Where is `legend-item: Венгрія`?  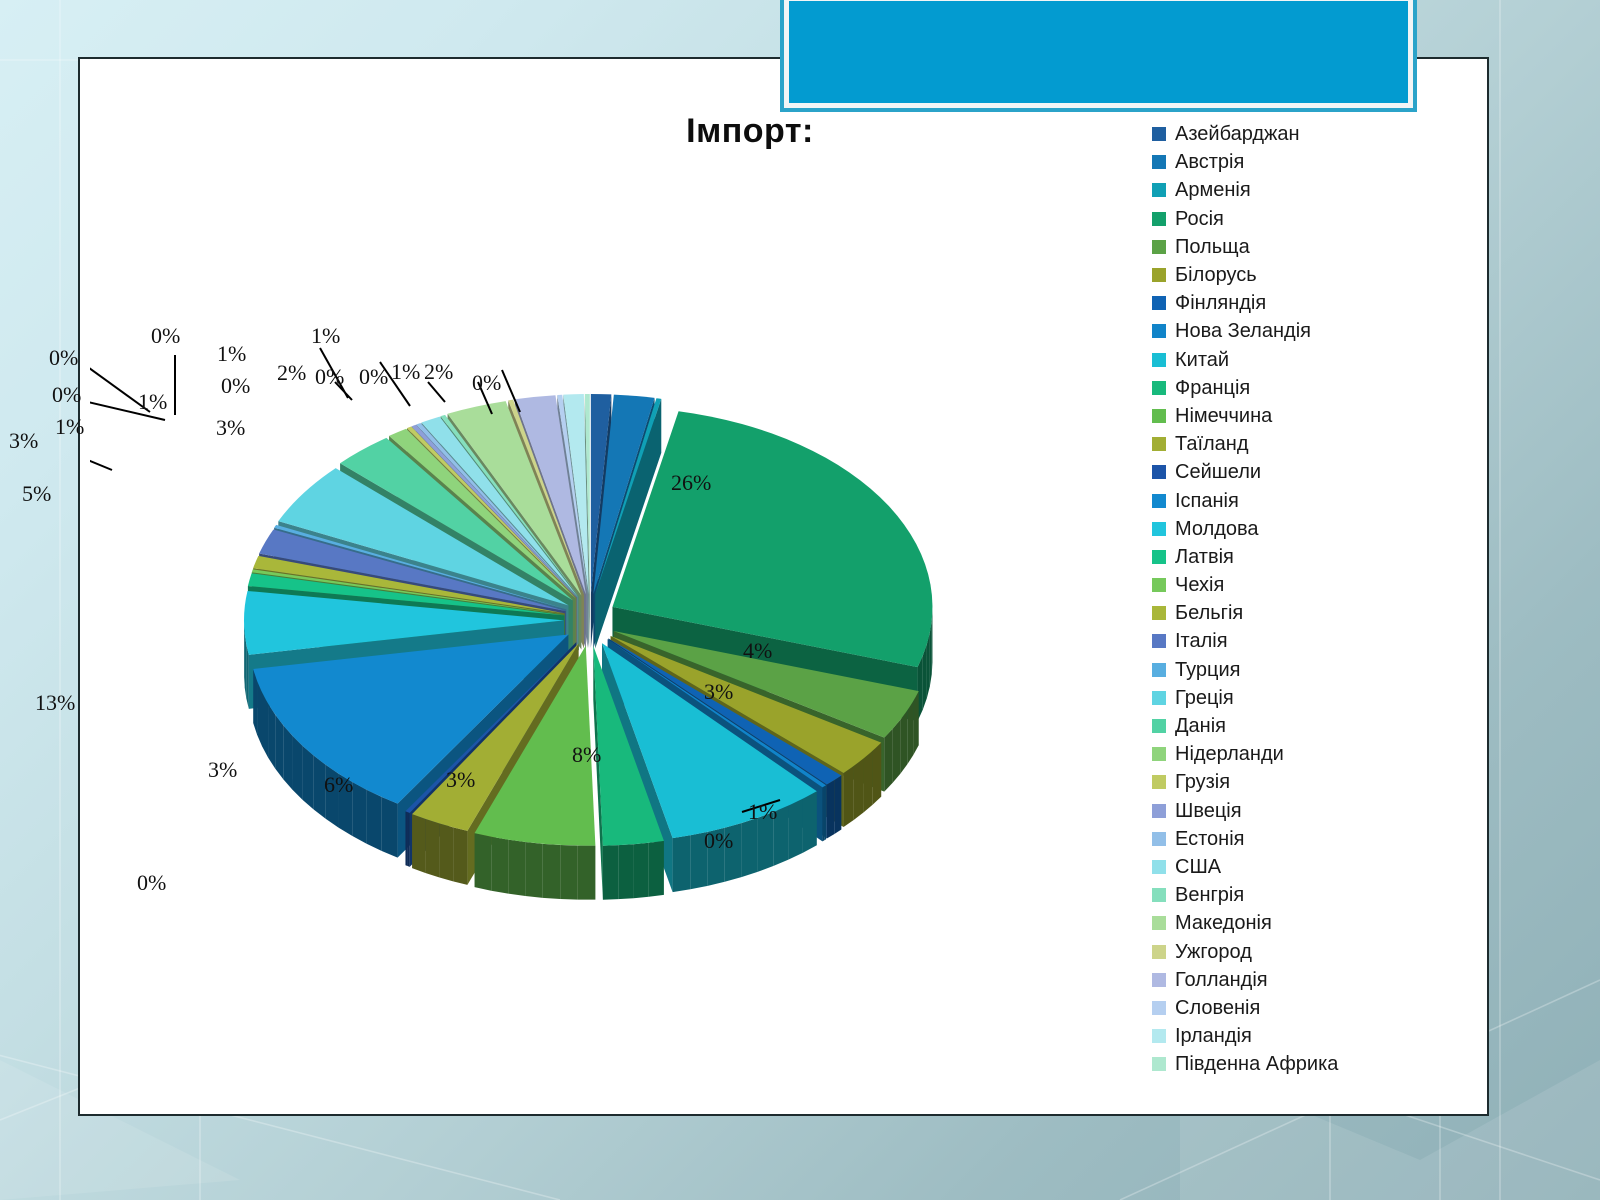 legend-item: Венгрія is located at coordinates (1282, 895).